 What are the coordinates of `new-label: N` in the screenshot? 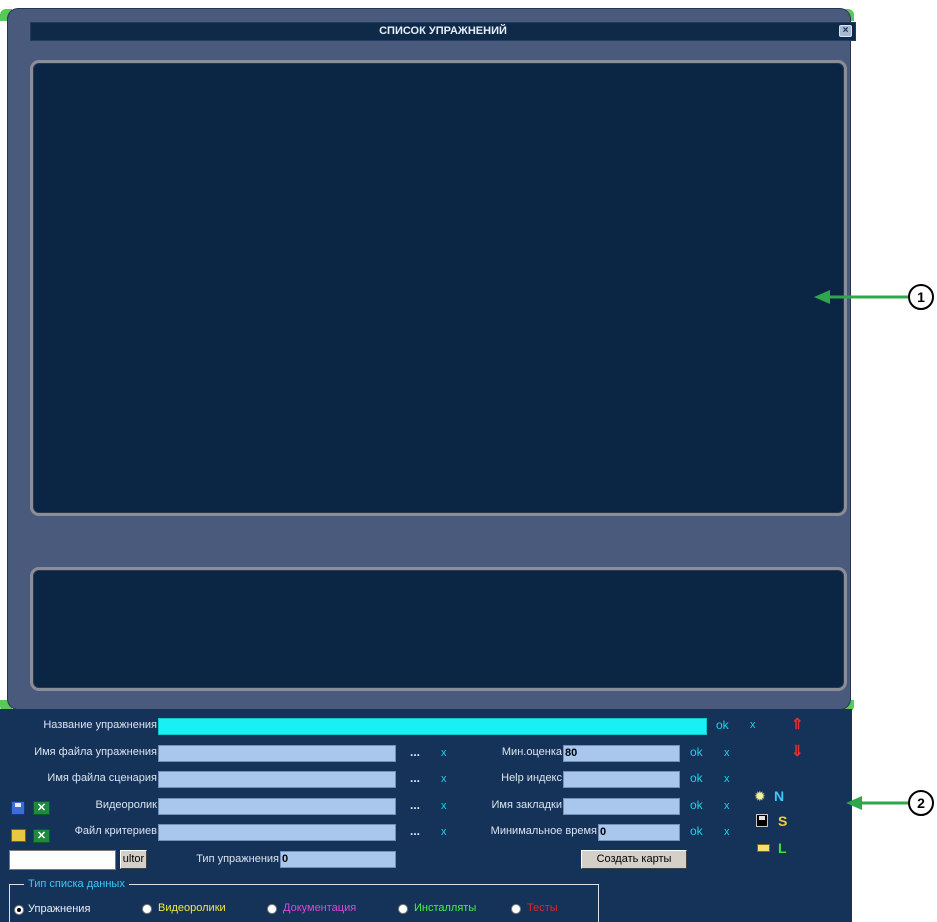 It's located at (779, 796).